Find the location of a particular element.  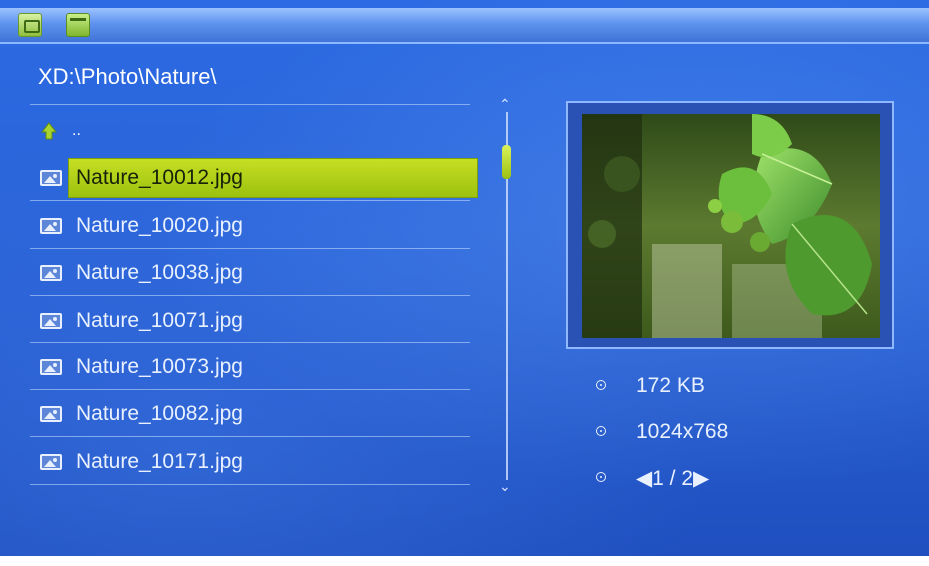

photo-preview is located at coordinates (731, 226).